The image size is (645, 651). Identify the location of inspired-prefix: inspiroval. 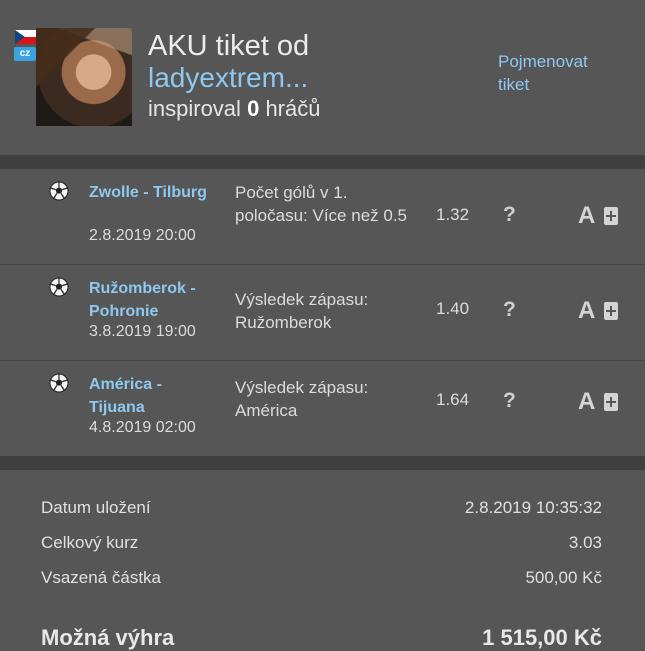
(194, 108).